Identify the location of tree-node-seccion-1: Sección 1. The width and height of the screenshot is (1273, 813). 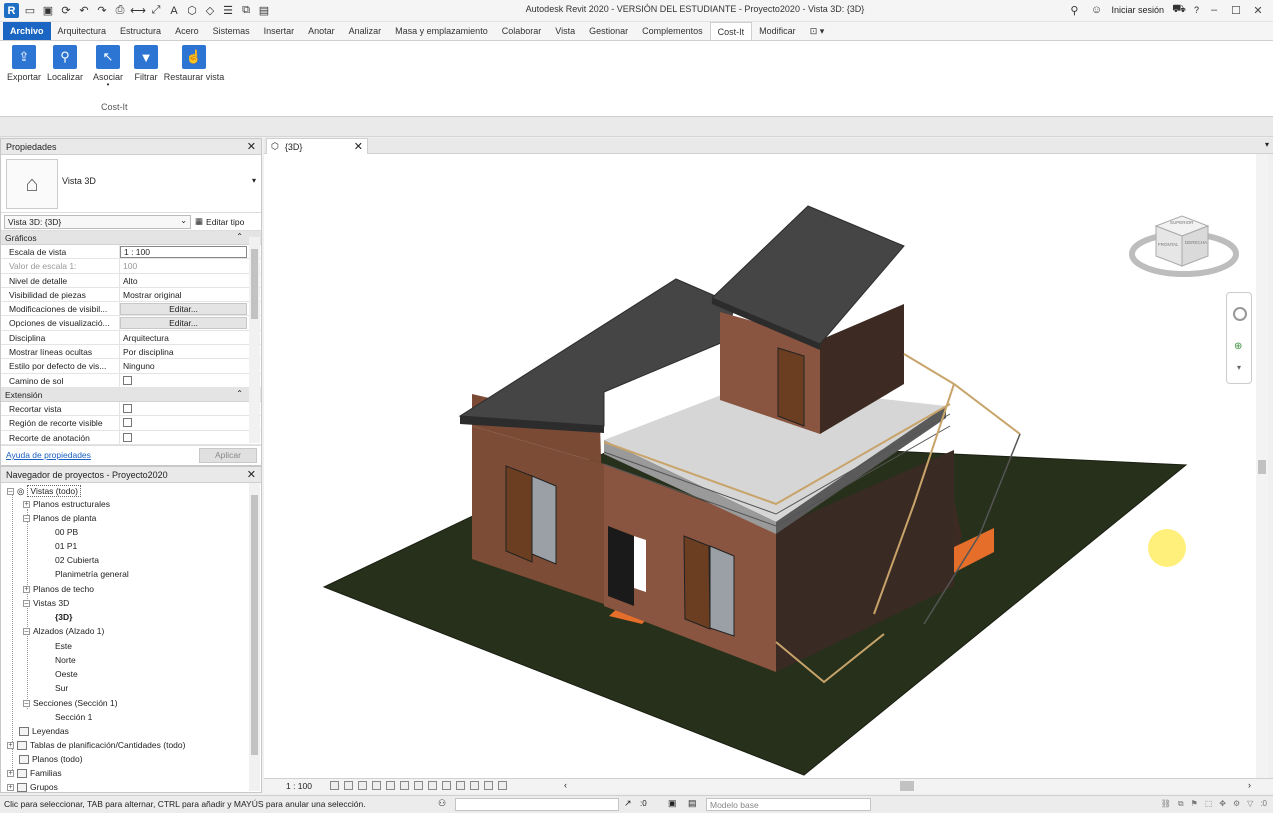
(73, 717).